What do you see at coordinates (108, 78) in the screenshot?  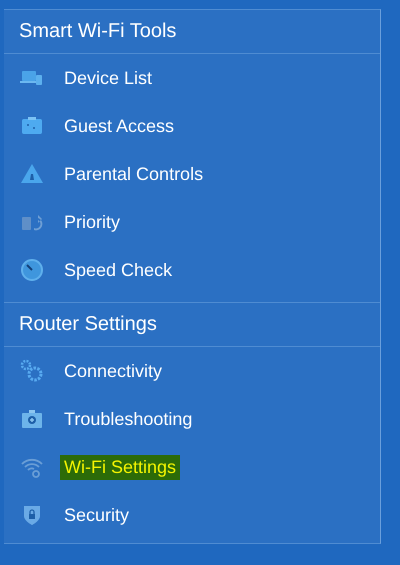 I see `menu-item: Device List` at bounding box center [108, 78].